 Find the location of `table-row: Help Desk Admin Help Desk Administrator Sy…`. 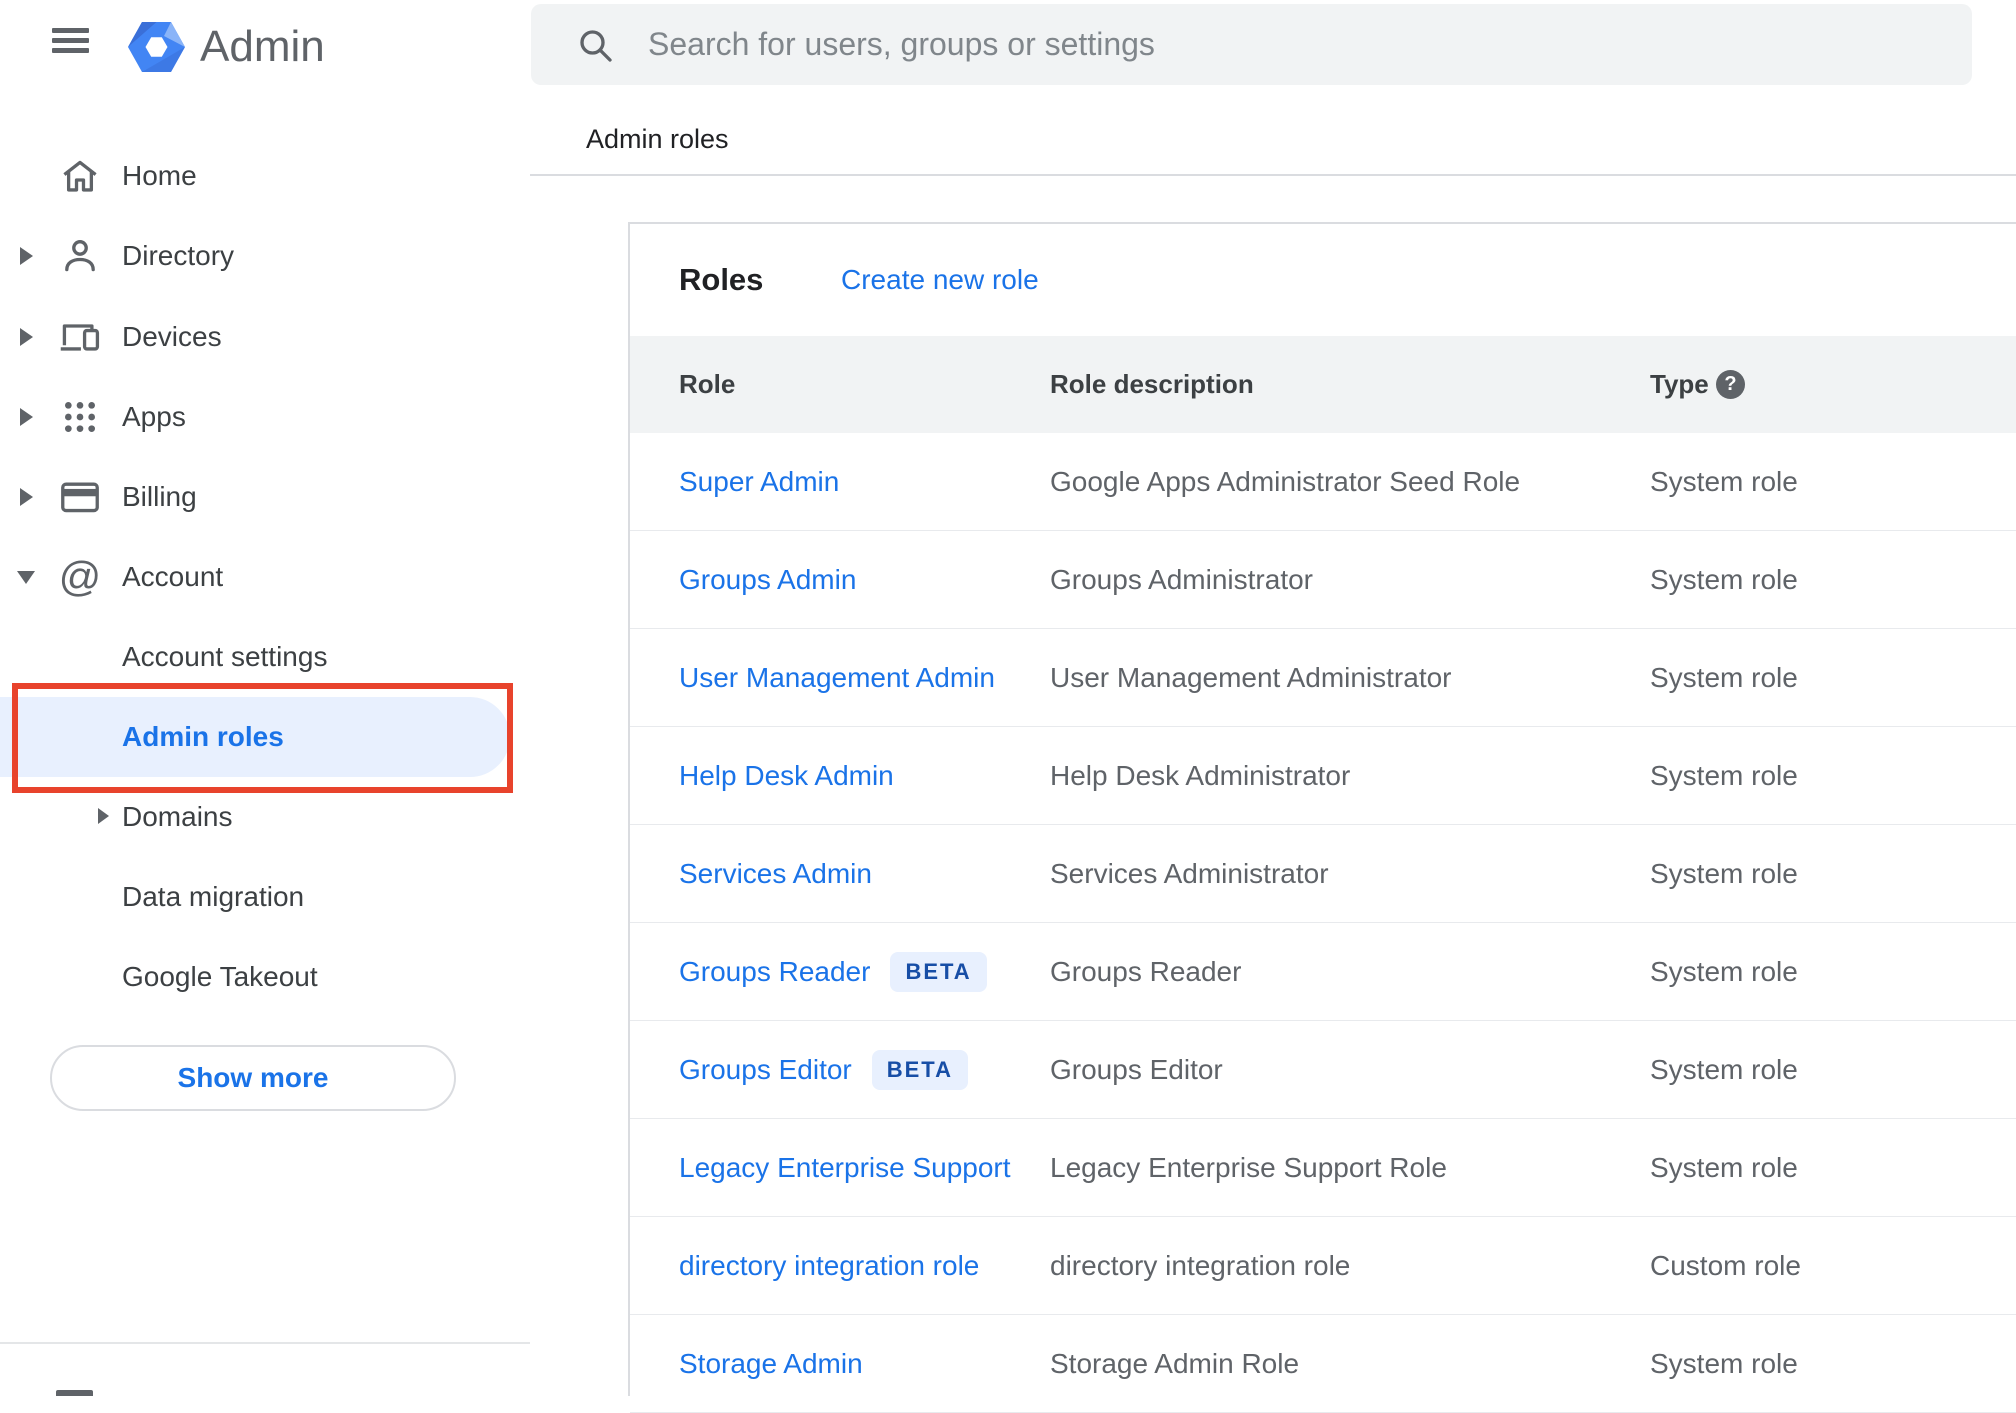

table-row: Help Desk Admin Help Desk Administrator Sy… is located at coordinates (1323, 776).